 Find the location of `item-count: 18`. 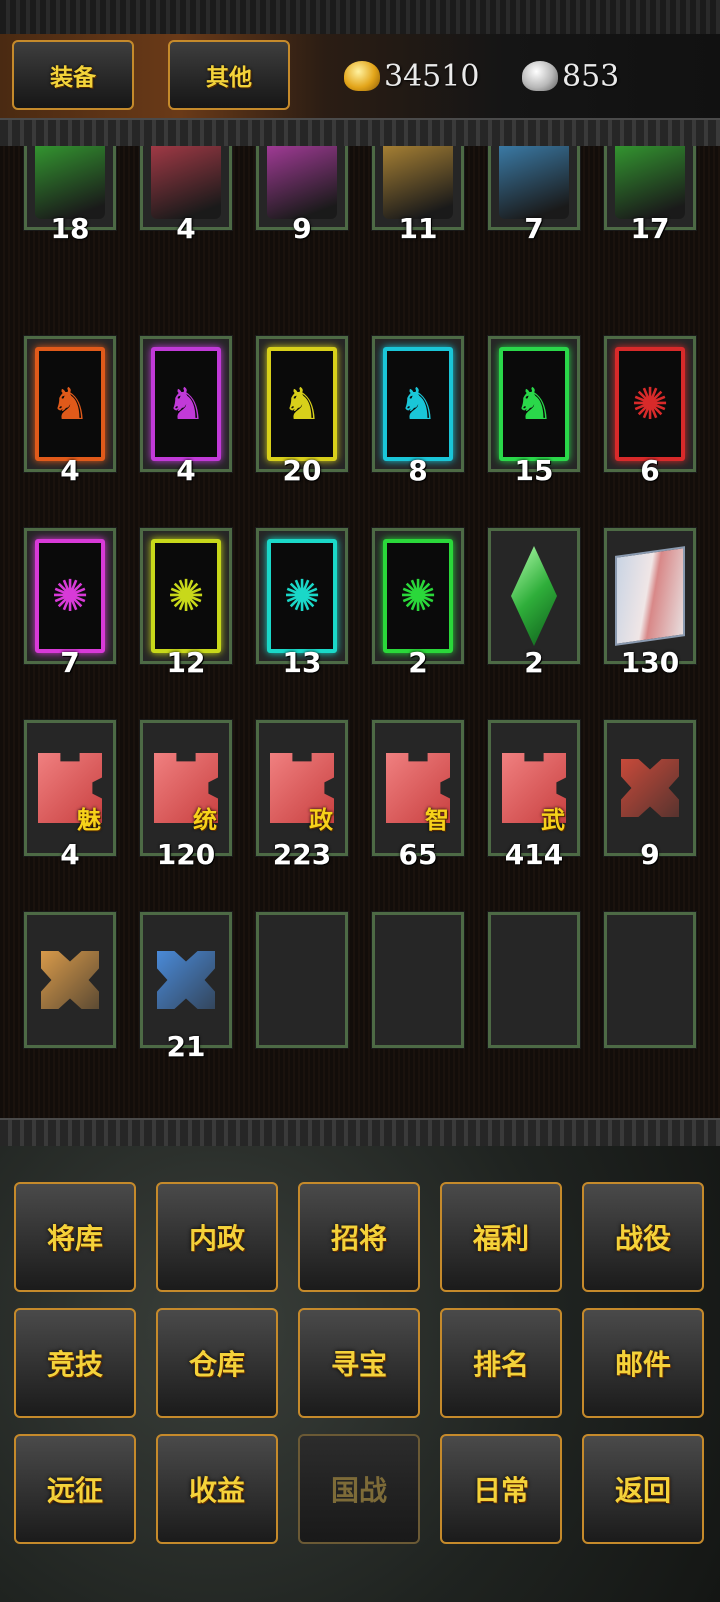

item-count: 18 is located at coordinates (70, 228).